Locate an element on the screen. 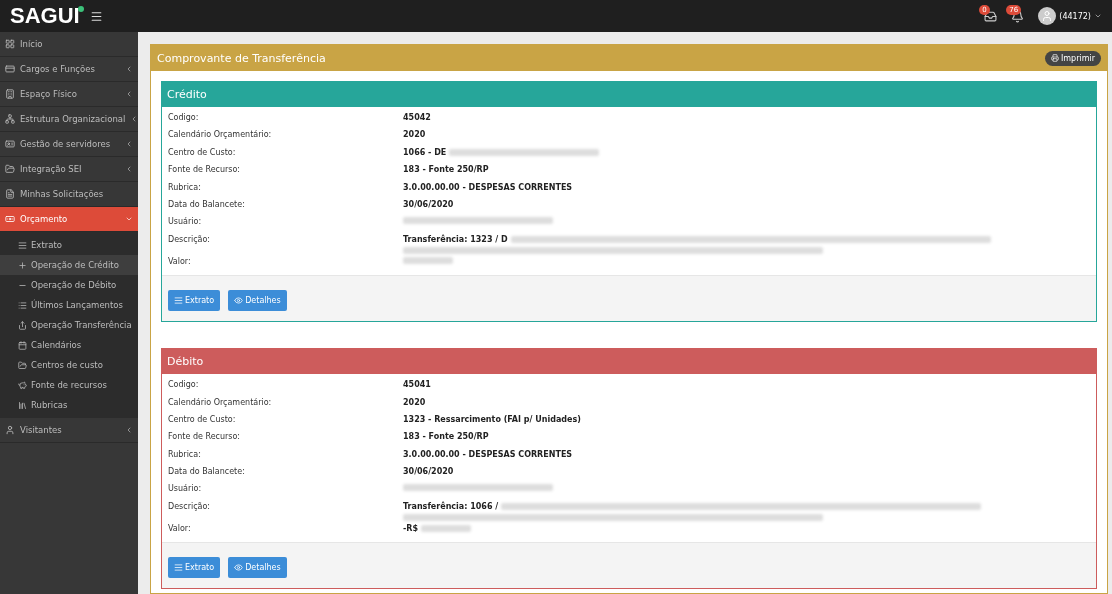 The width and height of the screenshot is (1112, 594). logo-dot is located at coordinates (80, 9).